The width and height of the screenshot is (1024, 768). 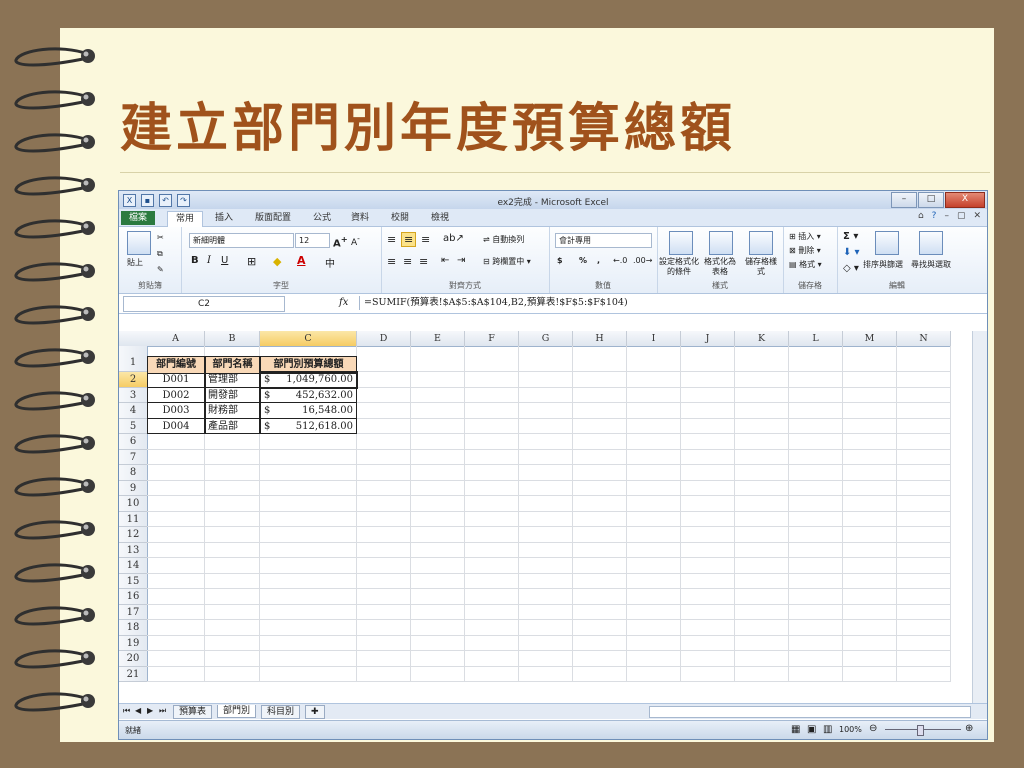 What do you see at coordinates (139, 243) in the screenshot?
I see `paste-icon` at bounding box center [139, 243].